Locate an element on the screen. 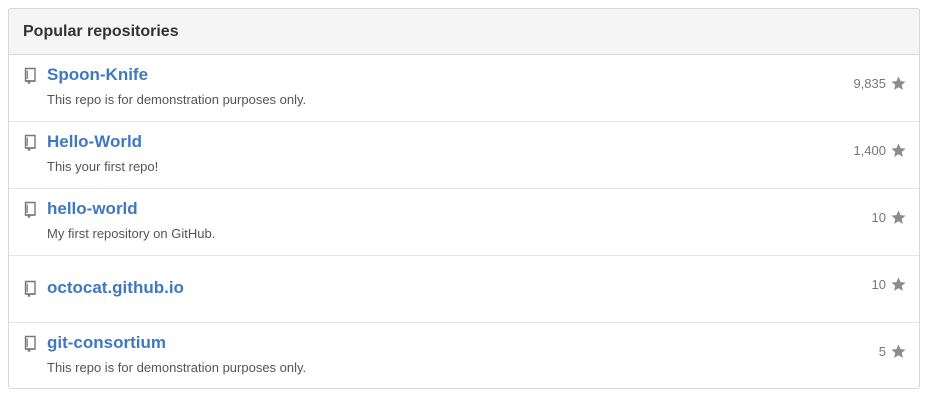 The width and height of the screenshot is (935, 403). repo-name-link: Spoon-Knife is located at coordinates (97, 75).